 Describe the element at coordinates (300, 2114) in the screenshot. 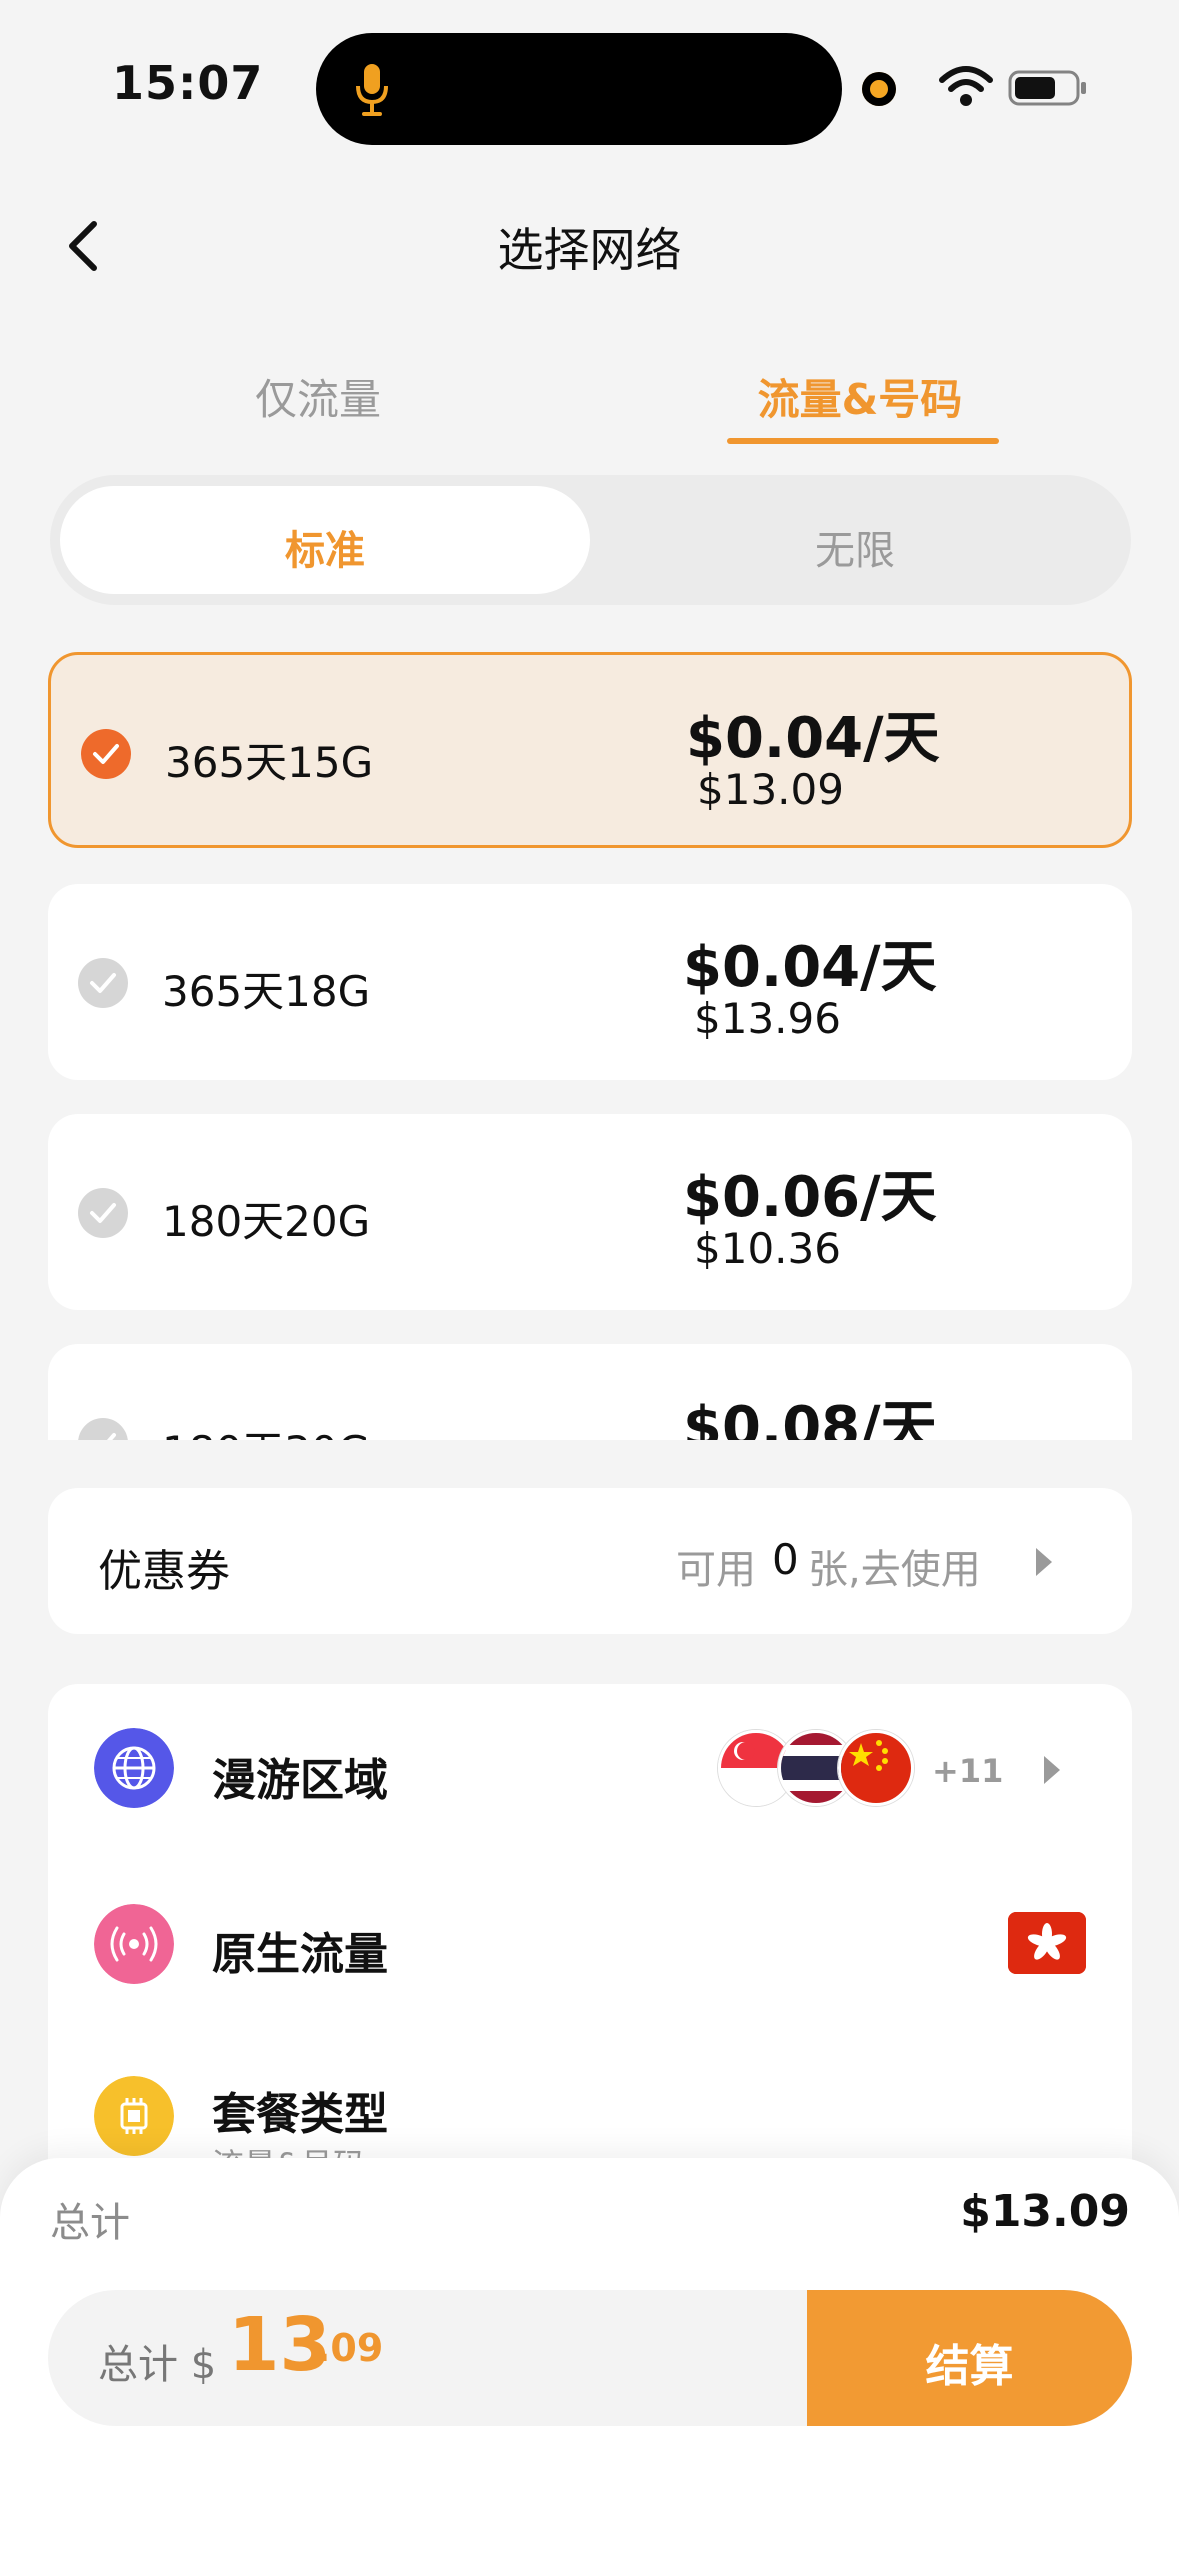

I see `package-type-label: 套餐类型` at that location.